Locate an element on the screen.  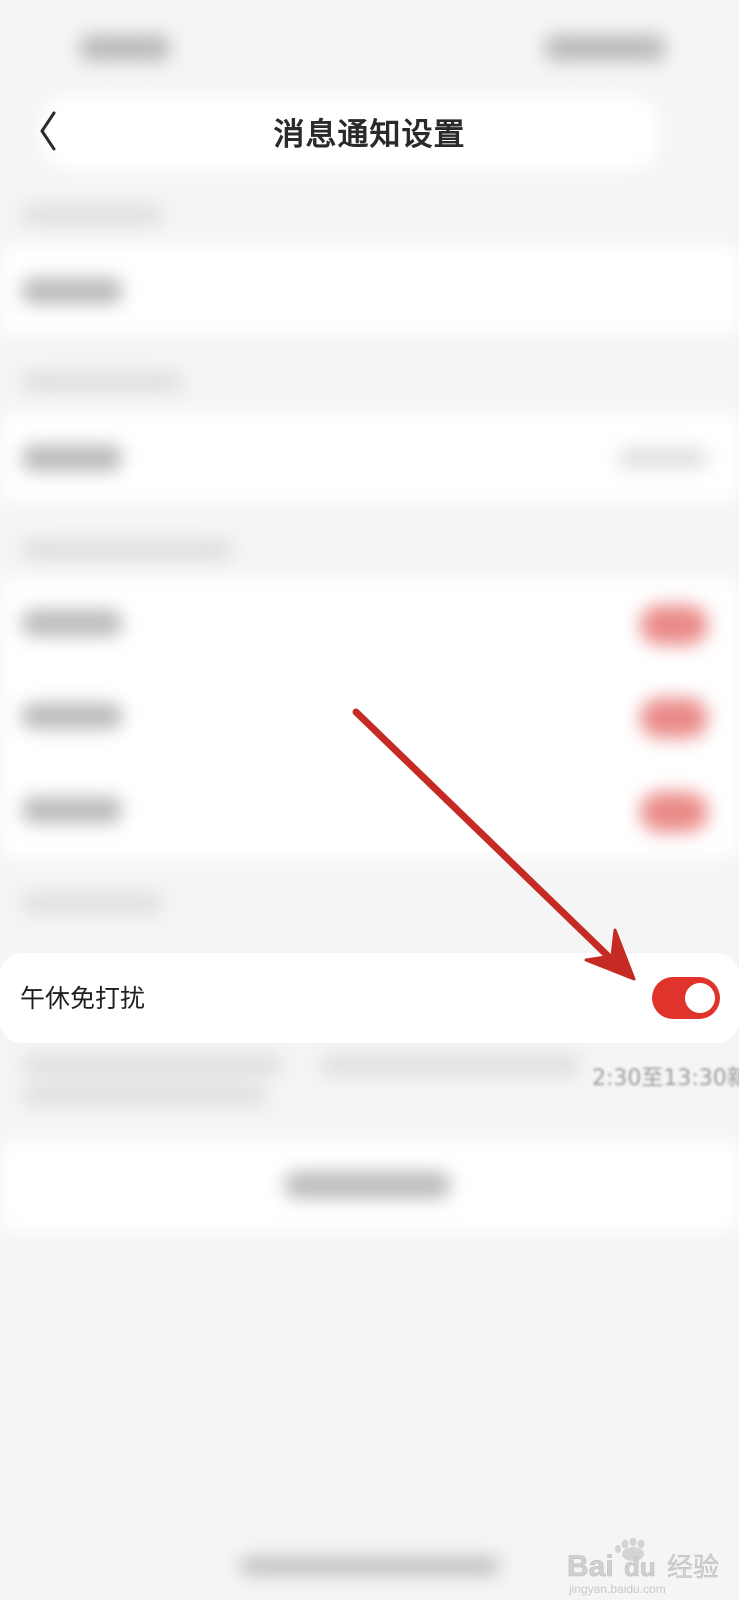
watermark-label: 经验 is located at coordinates (693, 1568).